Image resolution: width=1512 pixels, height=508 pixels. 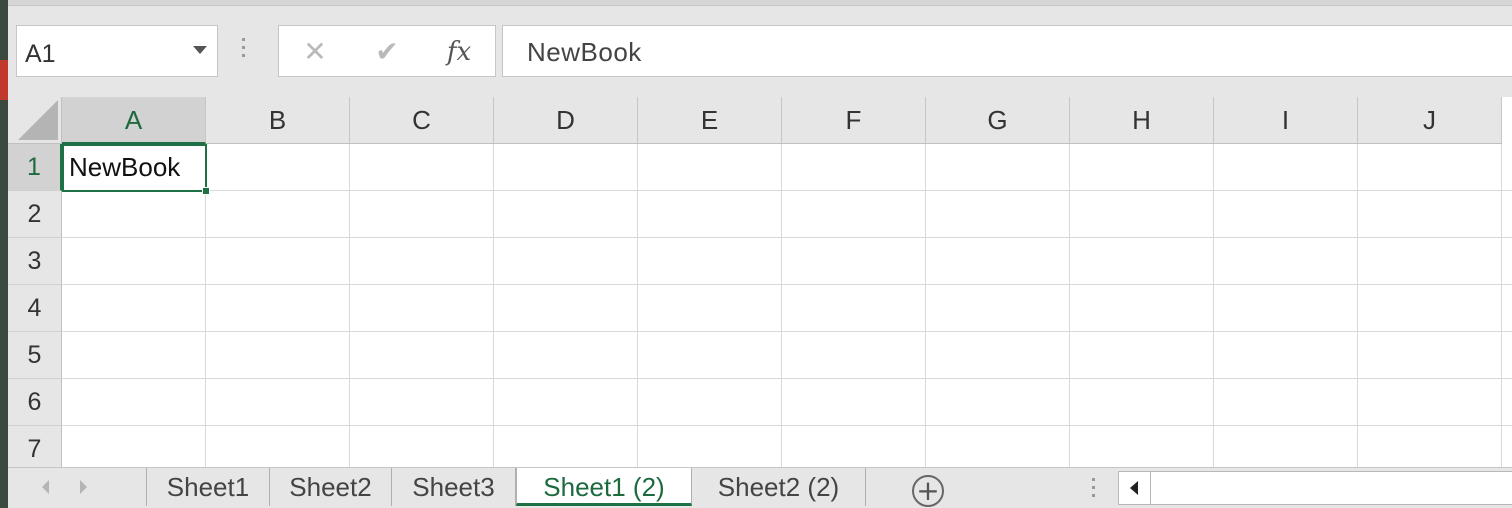 What do you see at coordinates (208, 487) in the screenshot?
I see `sheet-tab-1: Sheet1` at bounding box center [208, 487].